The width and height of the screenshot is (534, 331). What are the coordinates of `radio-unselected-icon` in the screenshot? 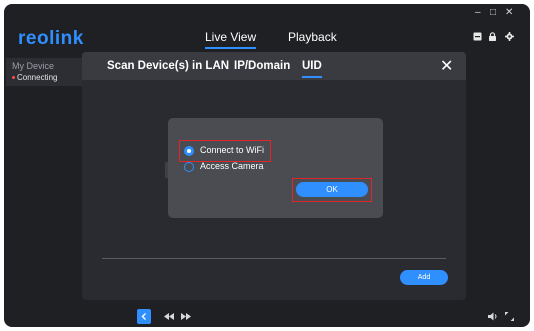 It's located at (189, 167).